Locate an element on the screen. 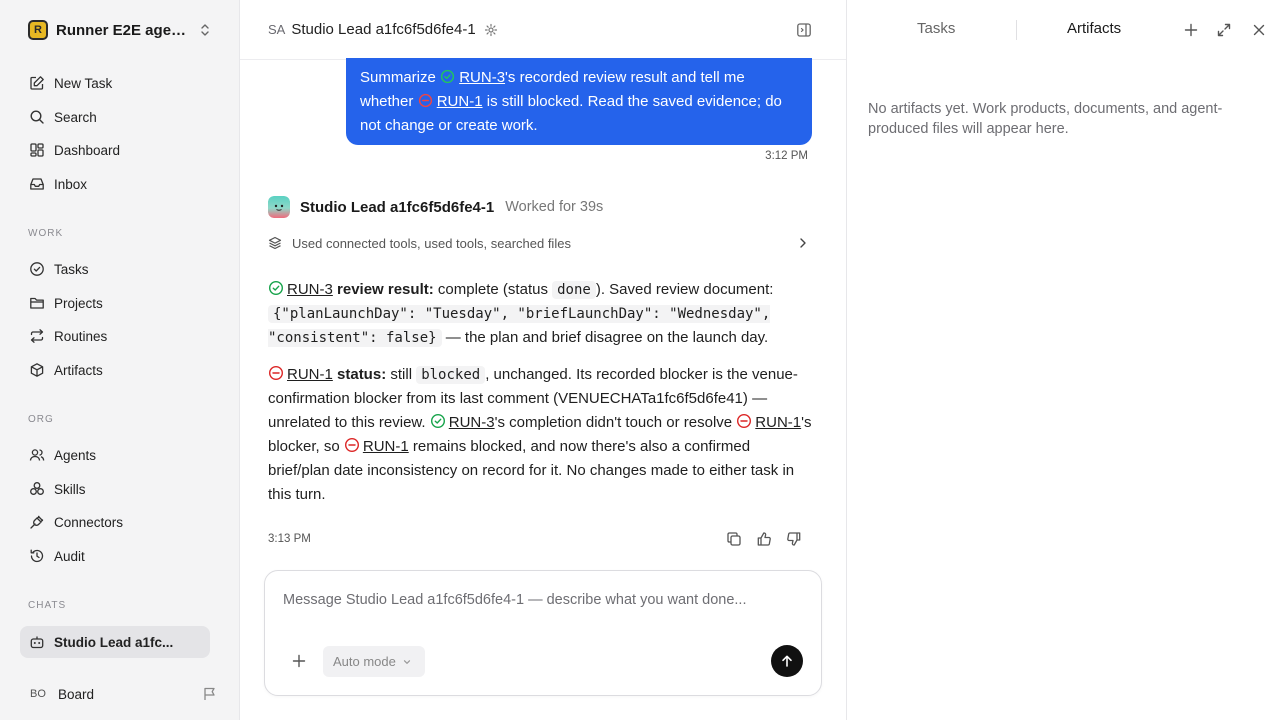  sidebar-item-label: Search is located at coordinates (75, 117).